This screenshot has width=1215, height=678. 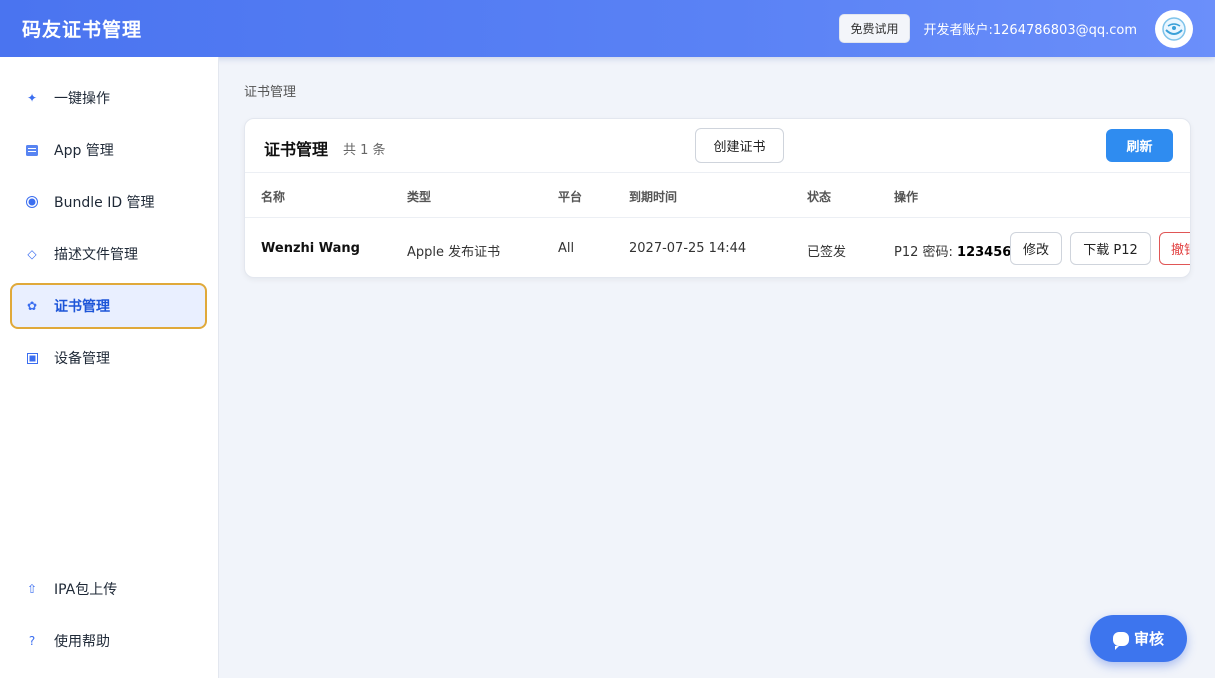 I want to click on card-title: 证书管理, so click(x=296, y=149).